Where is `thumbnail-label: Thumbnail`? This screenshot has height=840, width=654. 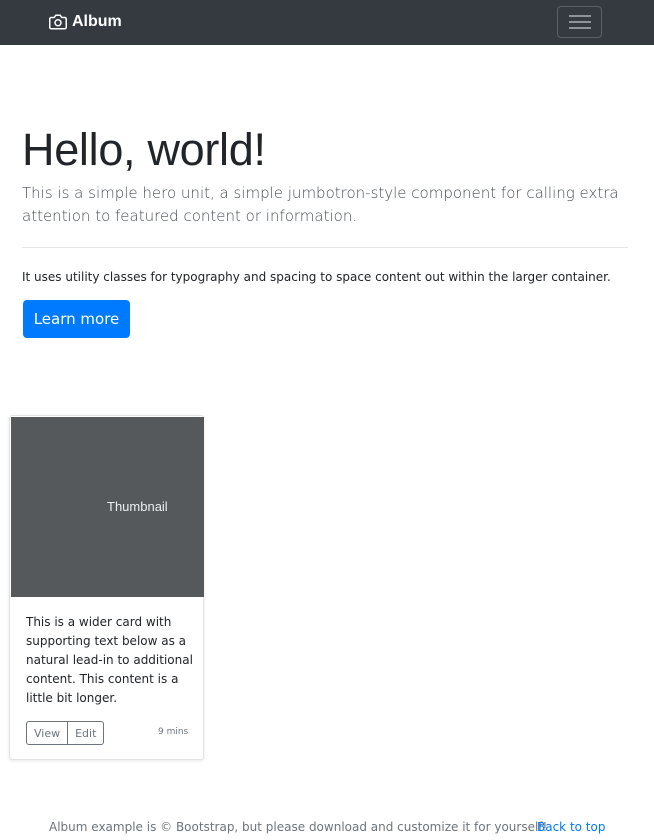 thumbnail-label: Thumbnail is located at coordinates (137, 506).